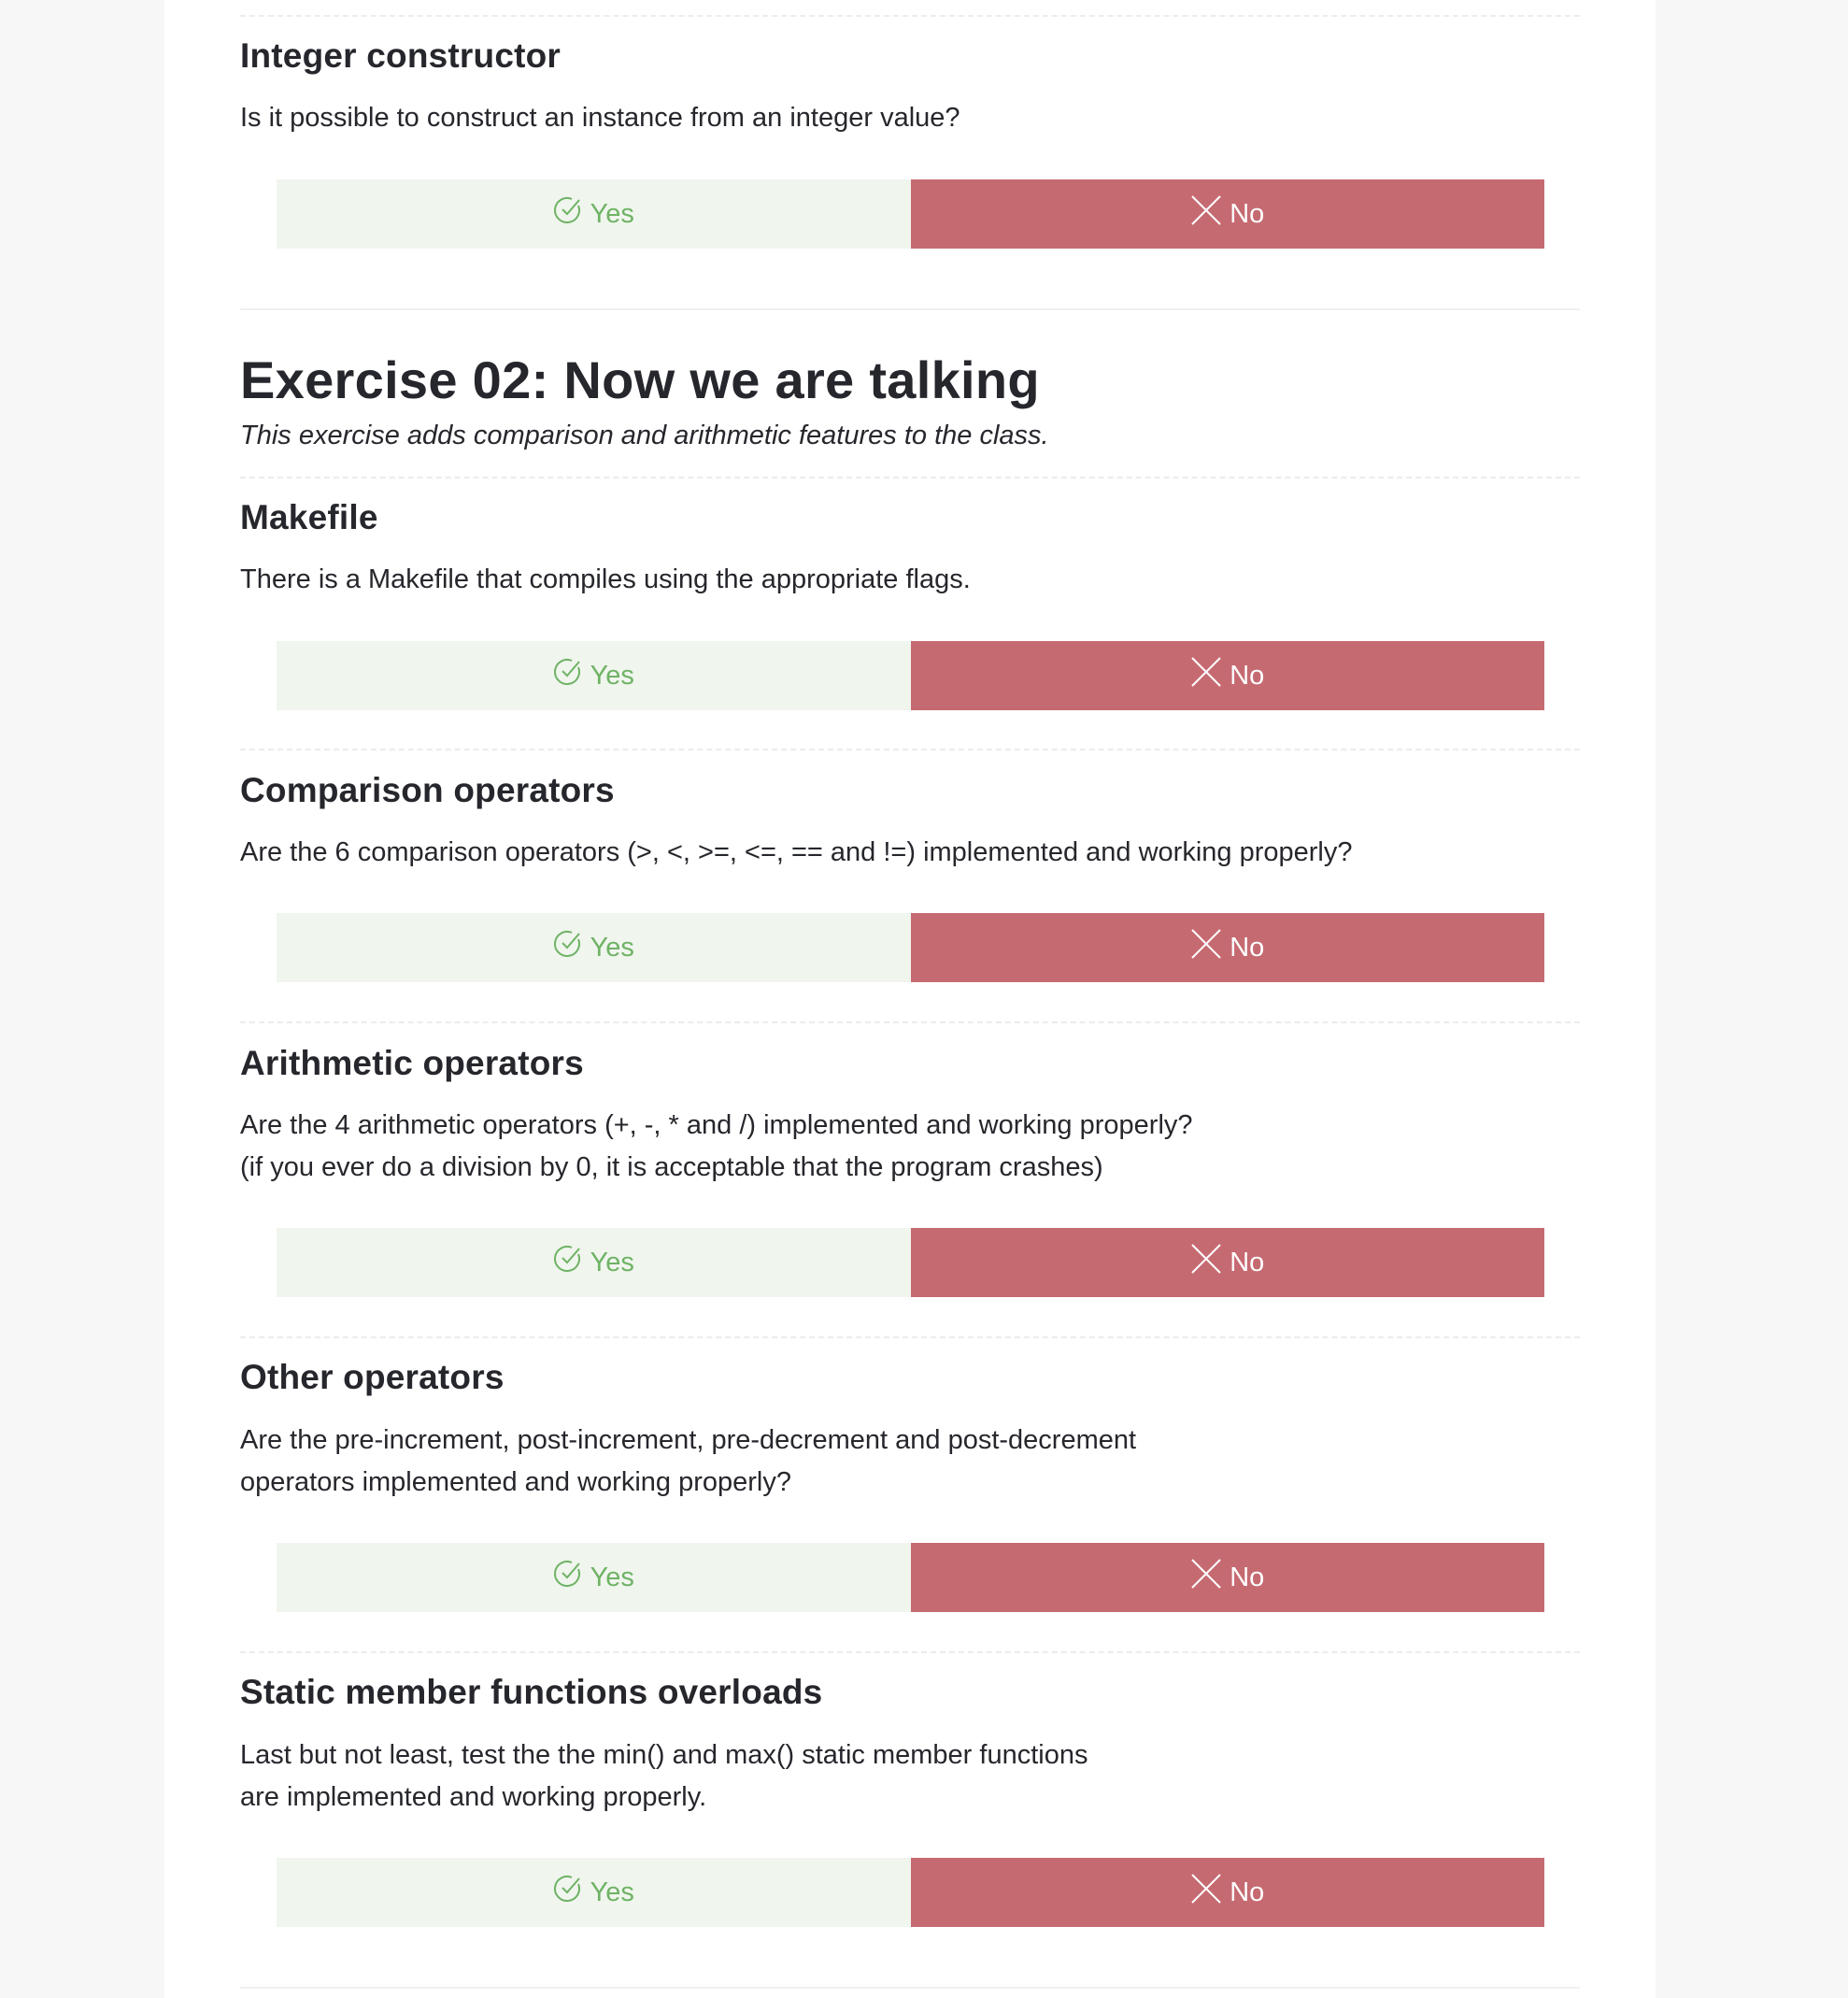 The image size is (1848, 1998). Describe the element at coordinates (473, 1797) in the screenshot. I see `description-line: are implemented and working properly.` at that location.